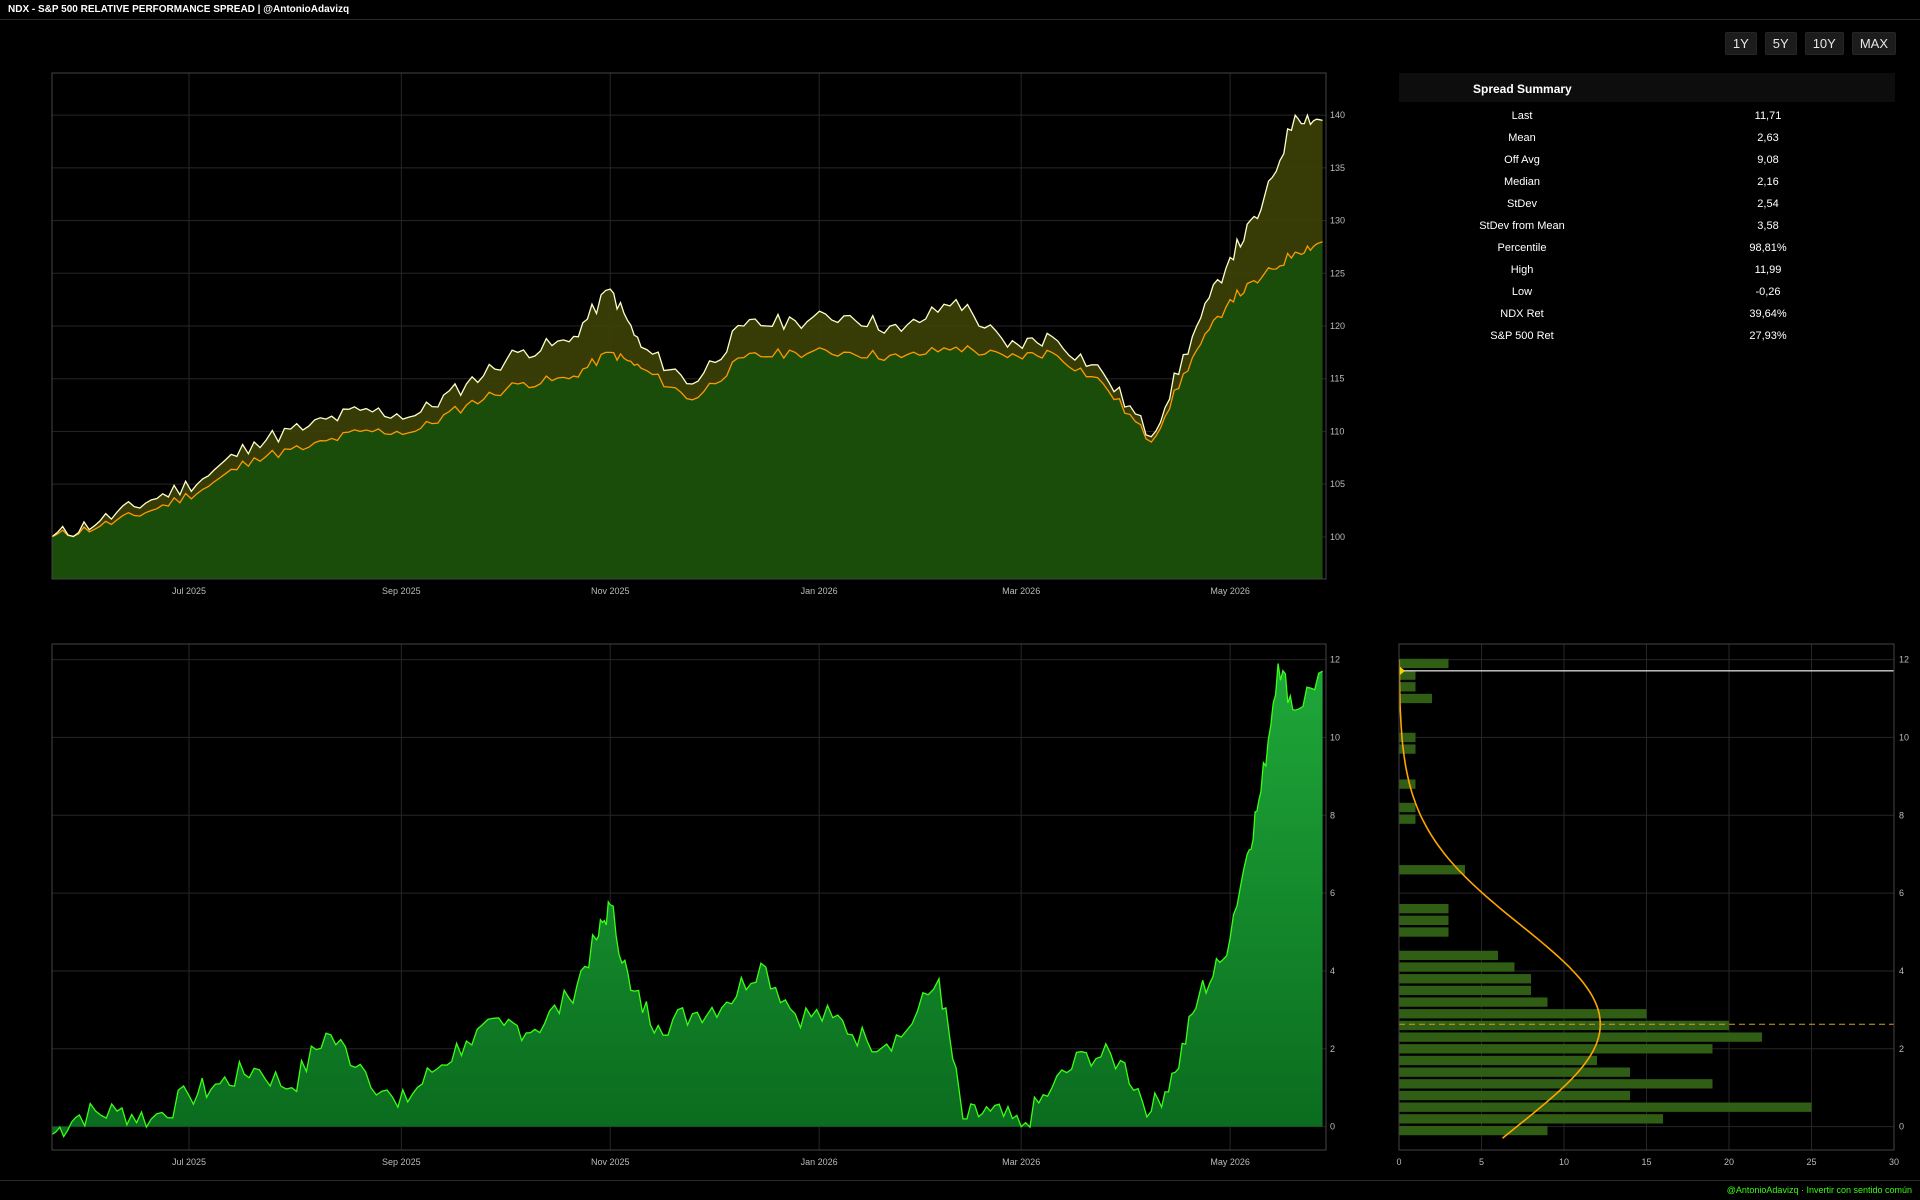 The image size is (1920, 1200). I want to click on summary-row-label: Low, so click(1522, 292).